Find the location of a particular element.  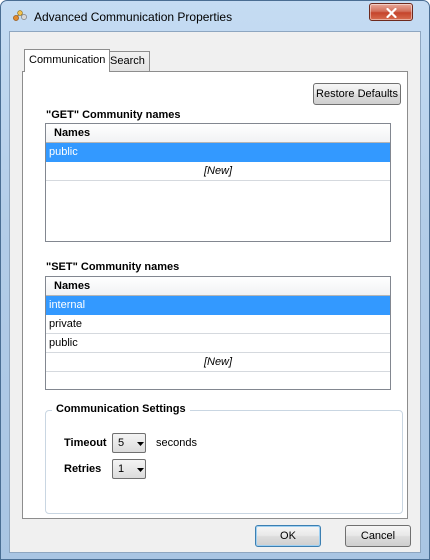

get-names-new-row: [New] is located at coordinates (218, 171).